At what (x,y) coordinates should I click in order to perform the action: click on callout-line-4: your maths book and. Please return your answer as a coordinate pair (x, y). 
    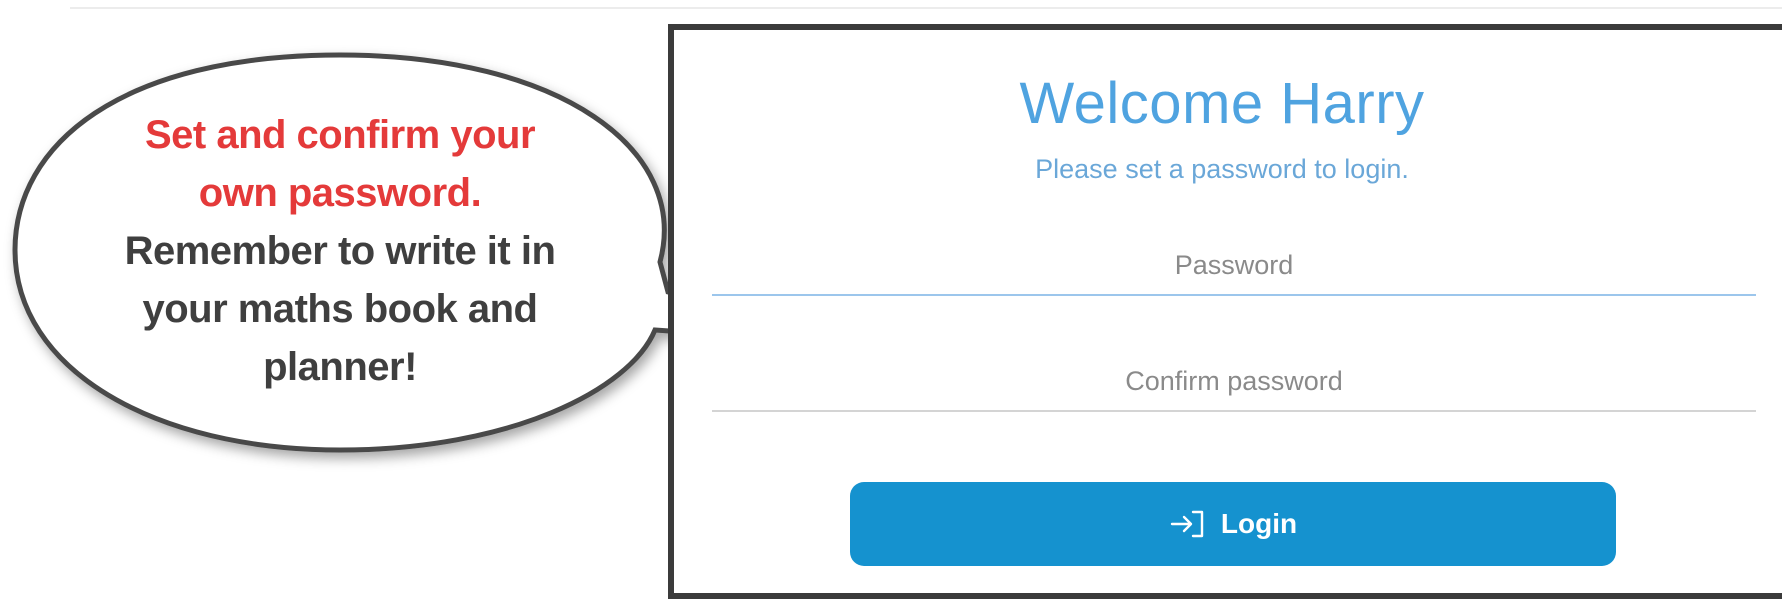
    Looking at the image, I should click on (340, 309).